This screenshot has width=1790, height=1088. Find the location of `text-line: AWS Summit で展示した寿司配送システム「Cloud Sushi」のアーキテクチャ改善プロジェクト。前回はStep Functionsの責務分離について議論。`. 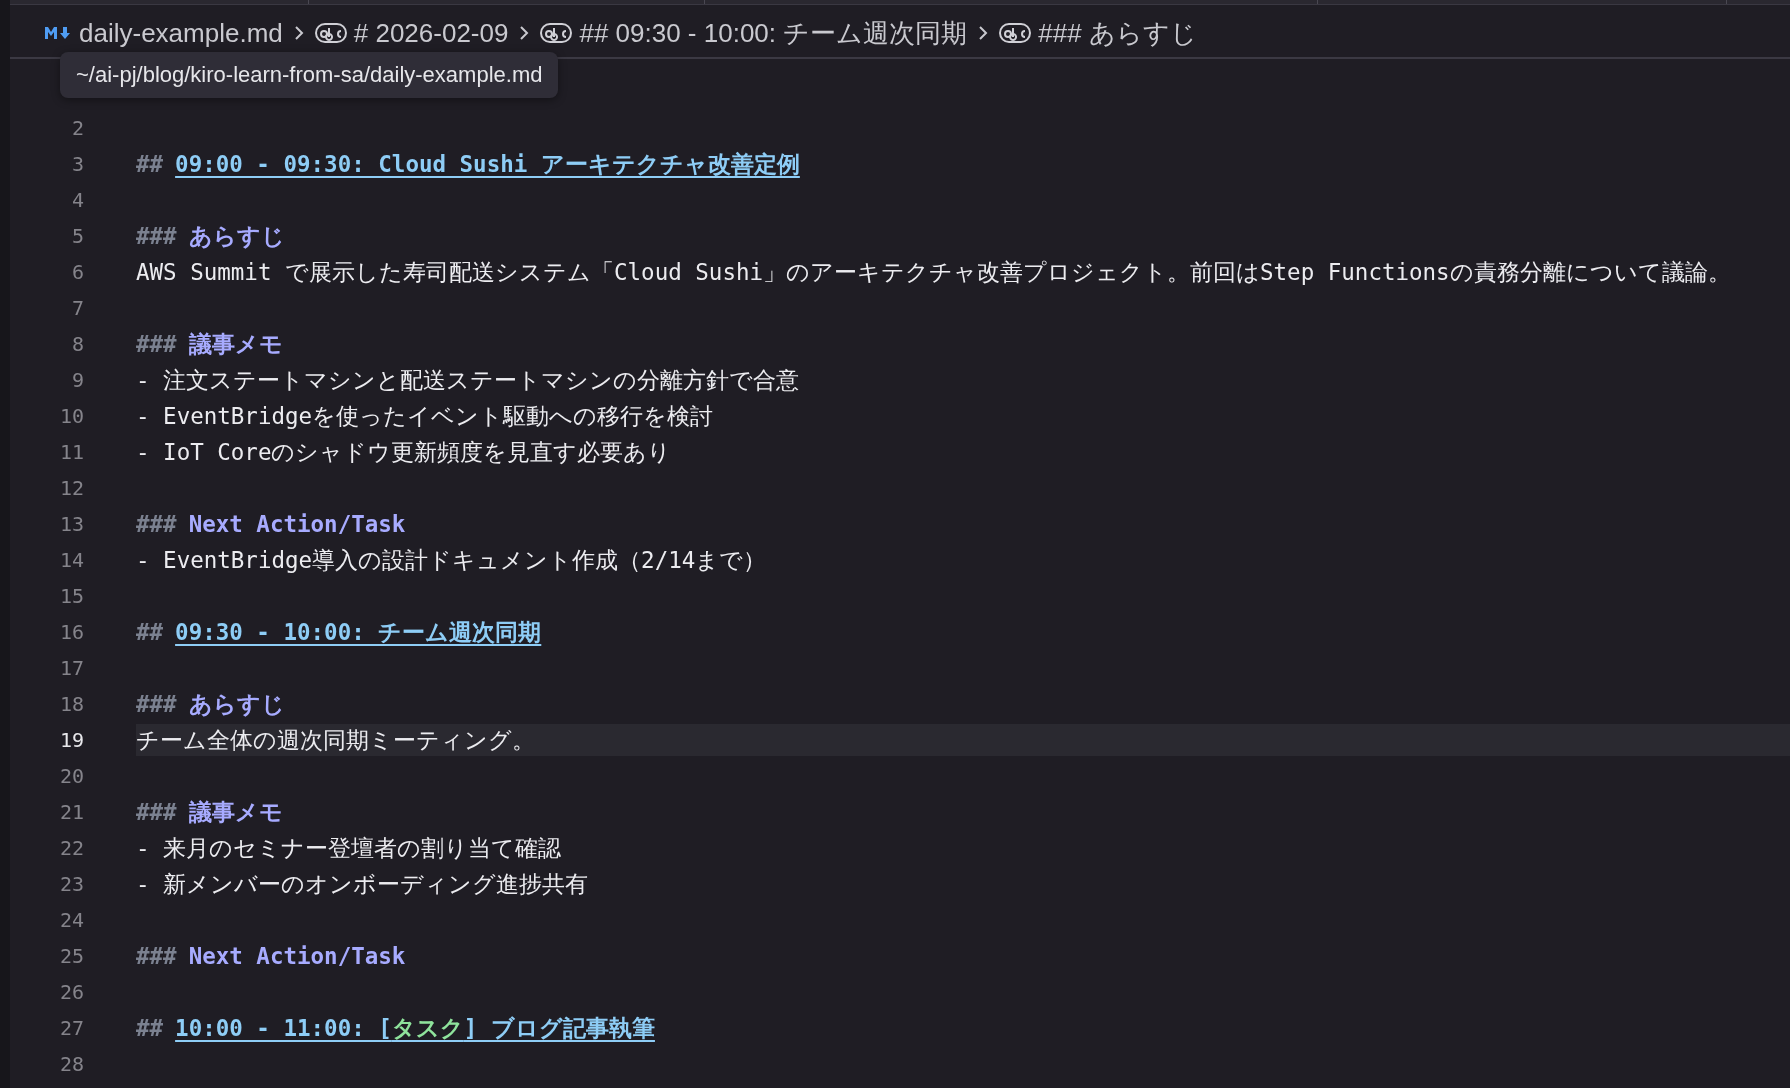

text-line: AWS Summit で展示した寿司配送システム「Cloud Sushi」のアーキテクチャ改善プロジェクト。前回はStep Functionsの責務分離について議論。 is located at coordinates (933, 272).